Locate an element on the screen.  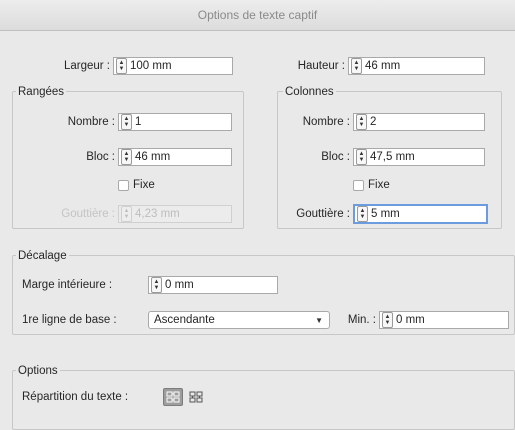
distribution-label: Répartition du texte : is located at coordinates (75, 397).